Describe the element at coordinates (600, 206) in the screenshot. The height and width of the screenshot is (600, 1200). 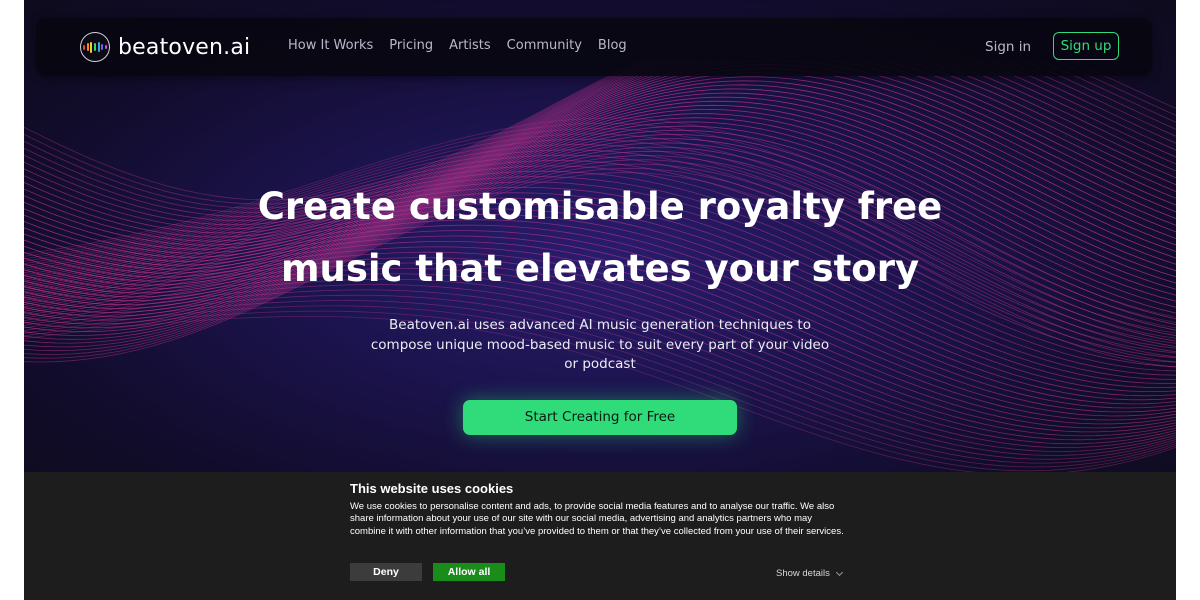
I see `hero-title-line-1: Create customisable royalty free` at that location.